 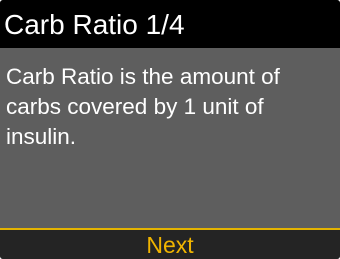 What do you see at coordinates (143, 76) in the screenshot?
I see `info-line-1: Carb Ratio is the amount of` at bounding box center [143, 76].